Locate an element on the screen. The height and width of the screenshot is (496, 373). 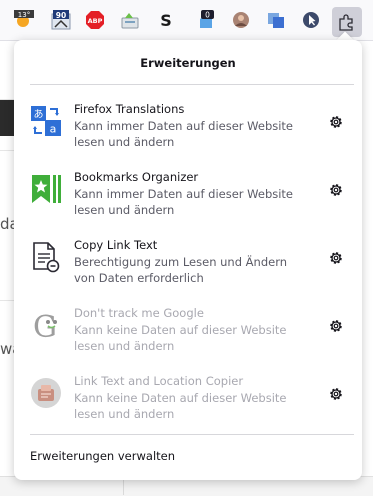
svg-text: S is located at coordinates (166, 20).